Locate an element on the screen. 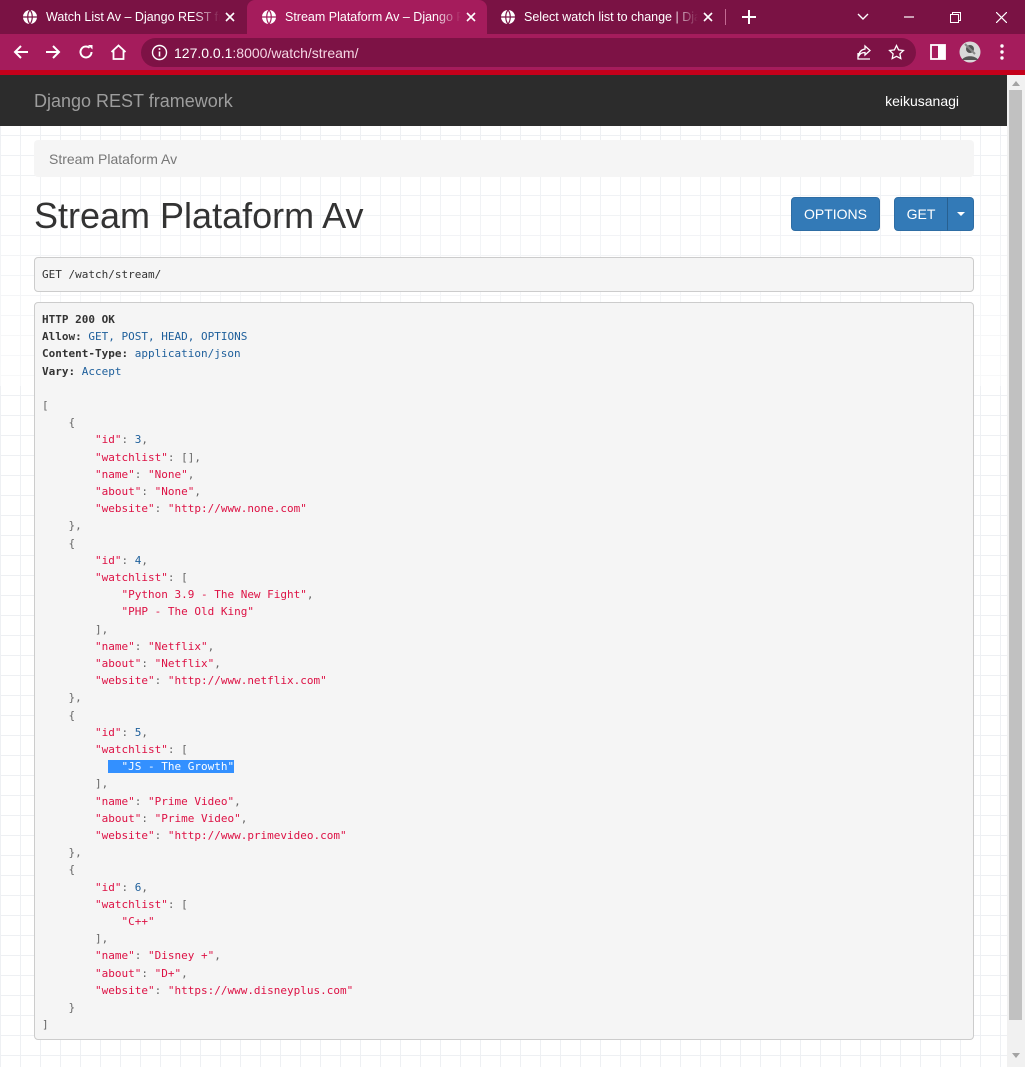  url-text: 127.0.0.1:8000/watch/stream/ is located at coordinates (266, 53).